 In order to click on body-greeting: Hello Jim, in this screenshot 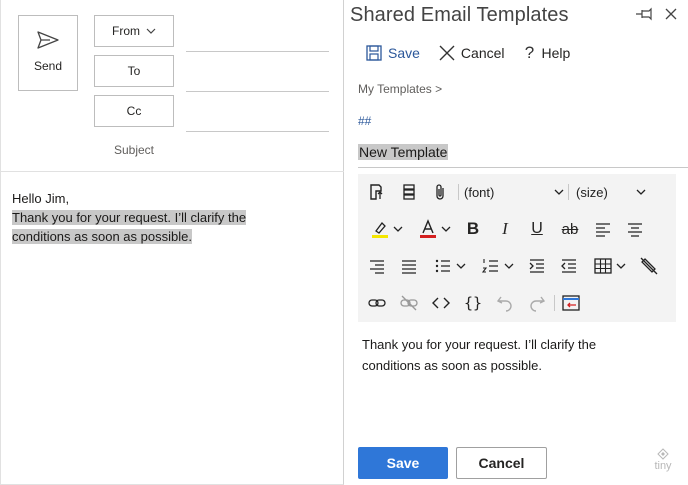, I will do `click(41, 198)`.